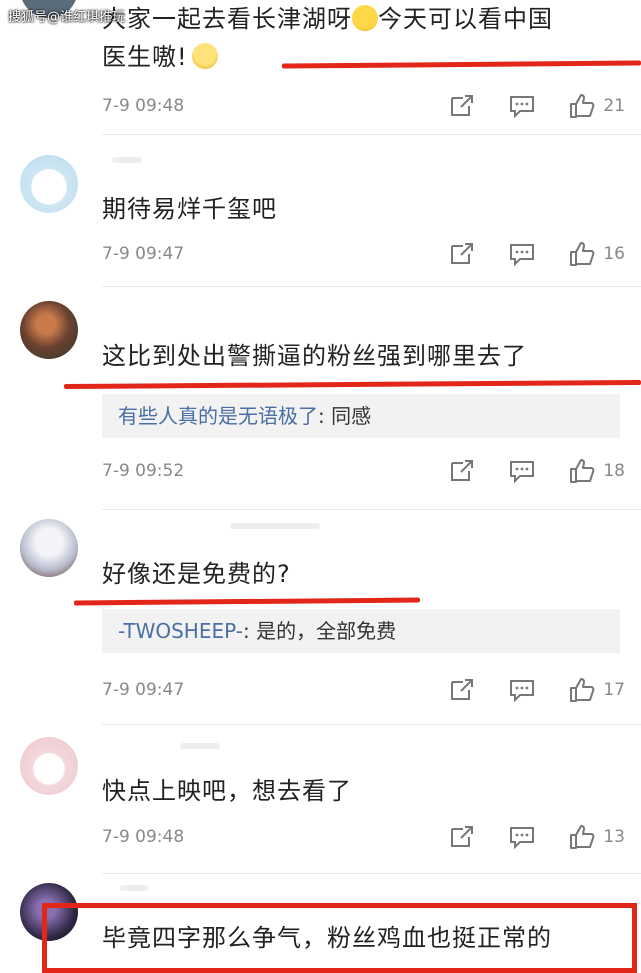 The width and height of the screenshot is (641, 973). What do you see at coordinates (319, 631) in the screenshot?
I see `reply-text: : 是的，全部免费` at bounding box center [319, 631].